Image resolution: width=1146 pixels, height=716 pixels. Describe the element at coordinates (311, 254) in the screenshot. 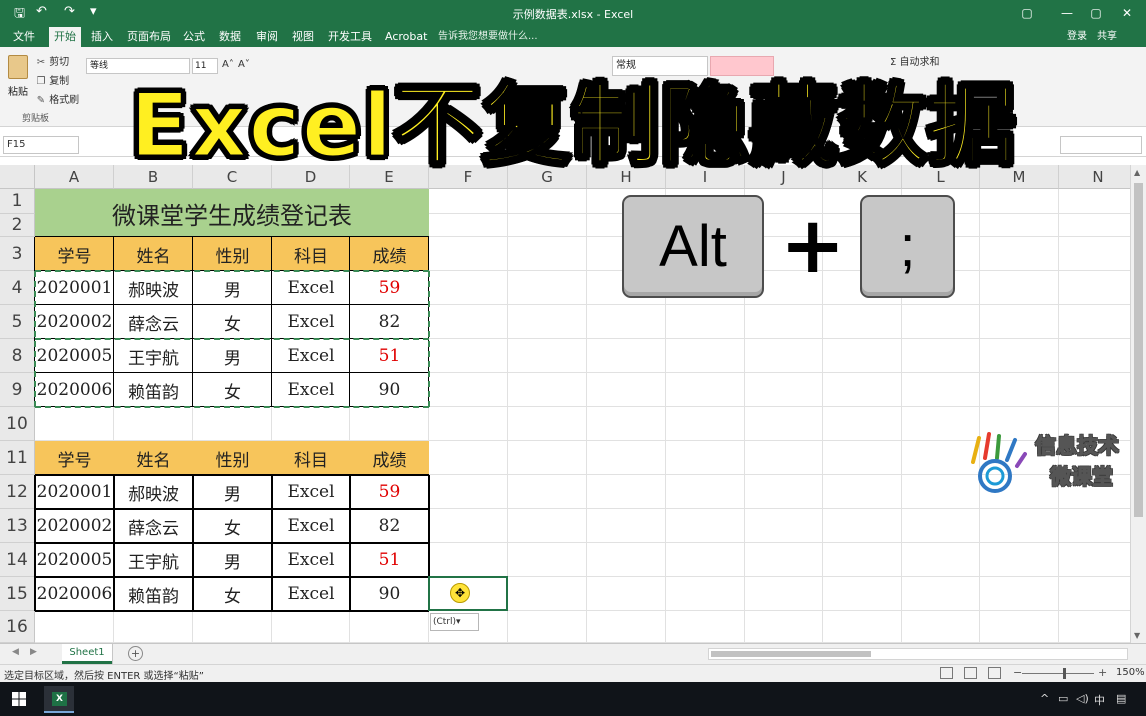

I see `header-cell: 科目` at that location.